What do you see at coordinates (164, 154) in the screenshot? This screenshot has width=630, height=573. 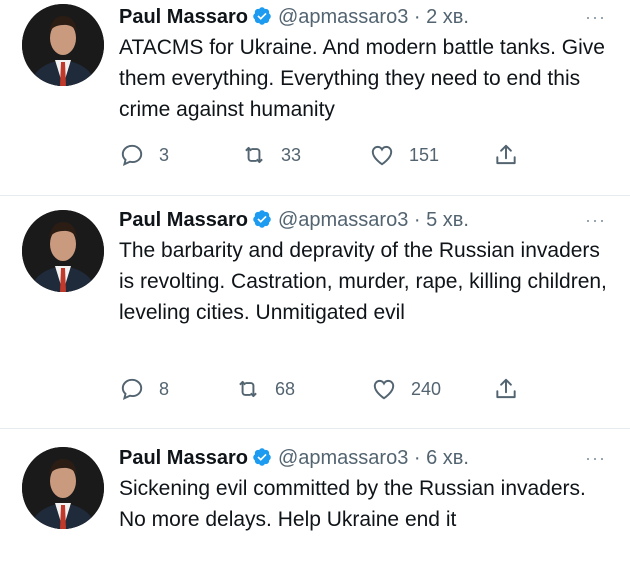 I see `reply-count: 3` at bounding box center [164, 154].